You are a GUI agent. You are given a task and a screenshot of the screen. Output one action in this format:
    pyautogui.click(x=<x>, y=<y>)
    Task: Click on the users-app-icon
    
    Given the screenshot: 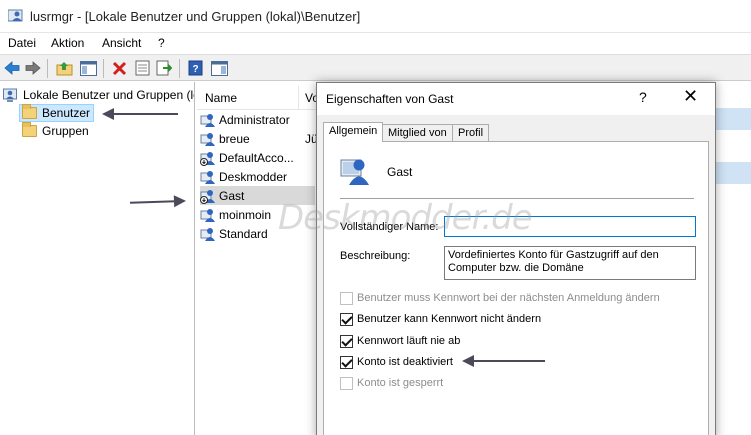 What is the action you would take?
    pyautogui.click(x=15, y=15)
    